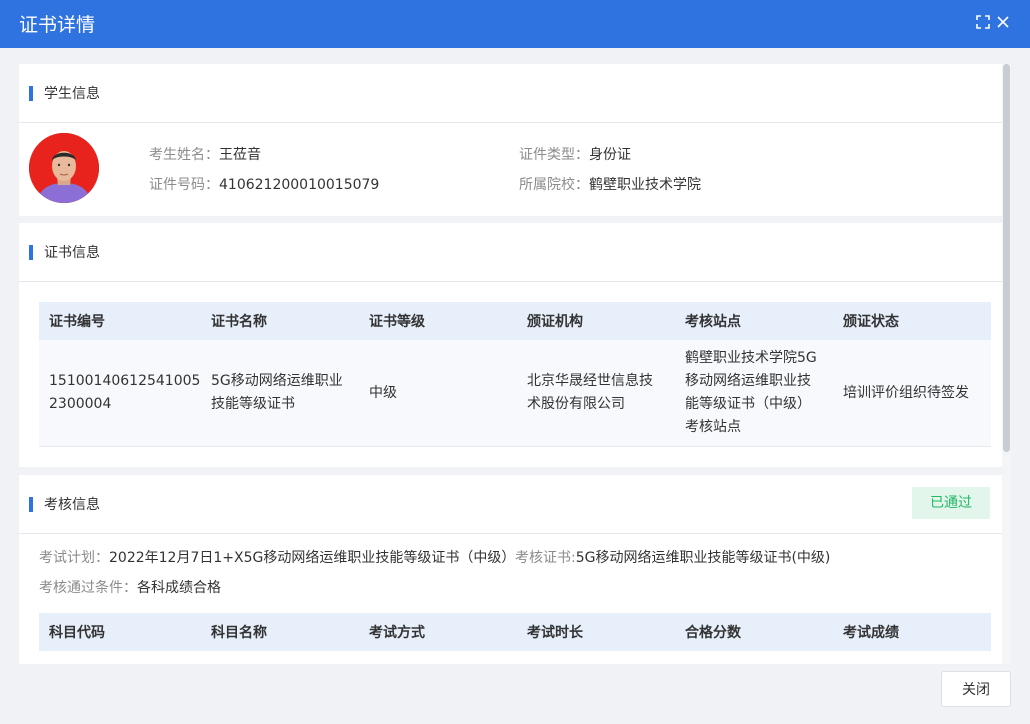 This screenshot has height=724, width=1030. Describe the element at coordinates (515, 694) in the screenshot. I see `dialog-footer: 关闭` at that location.